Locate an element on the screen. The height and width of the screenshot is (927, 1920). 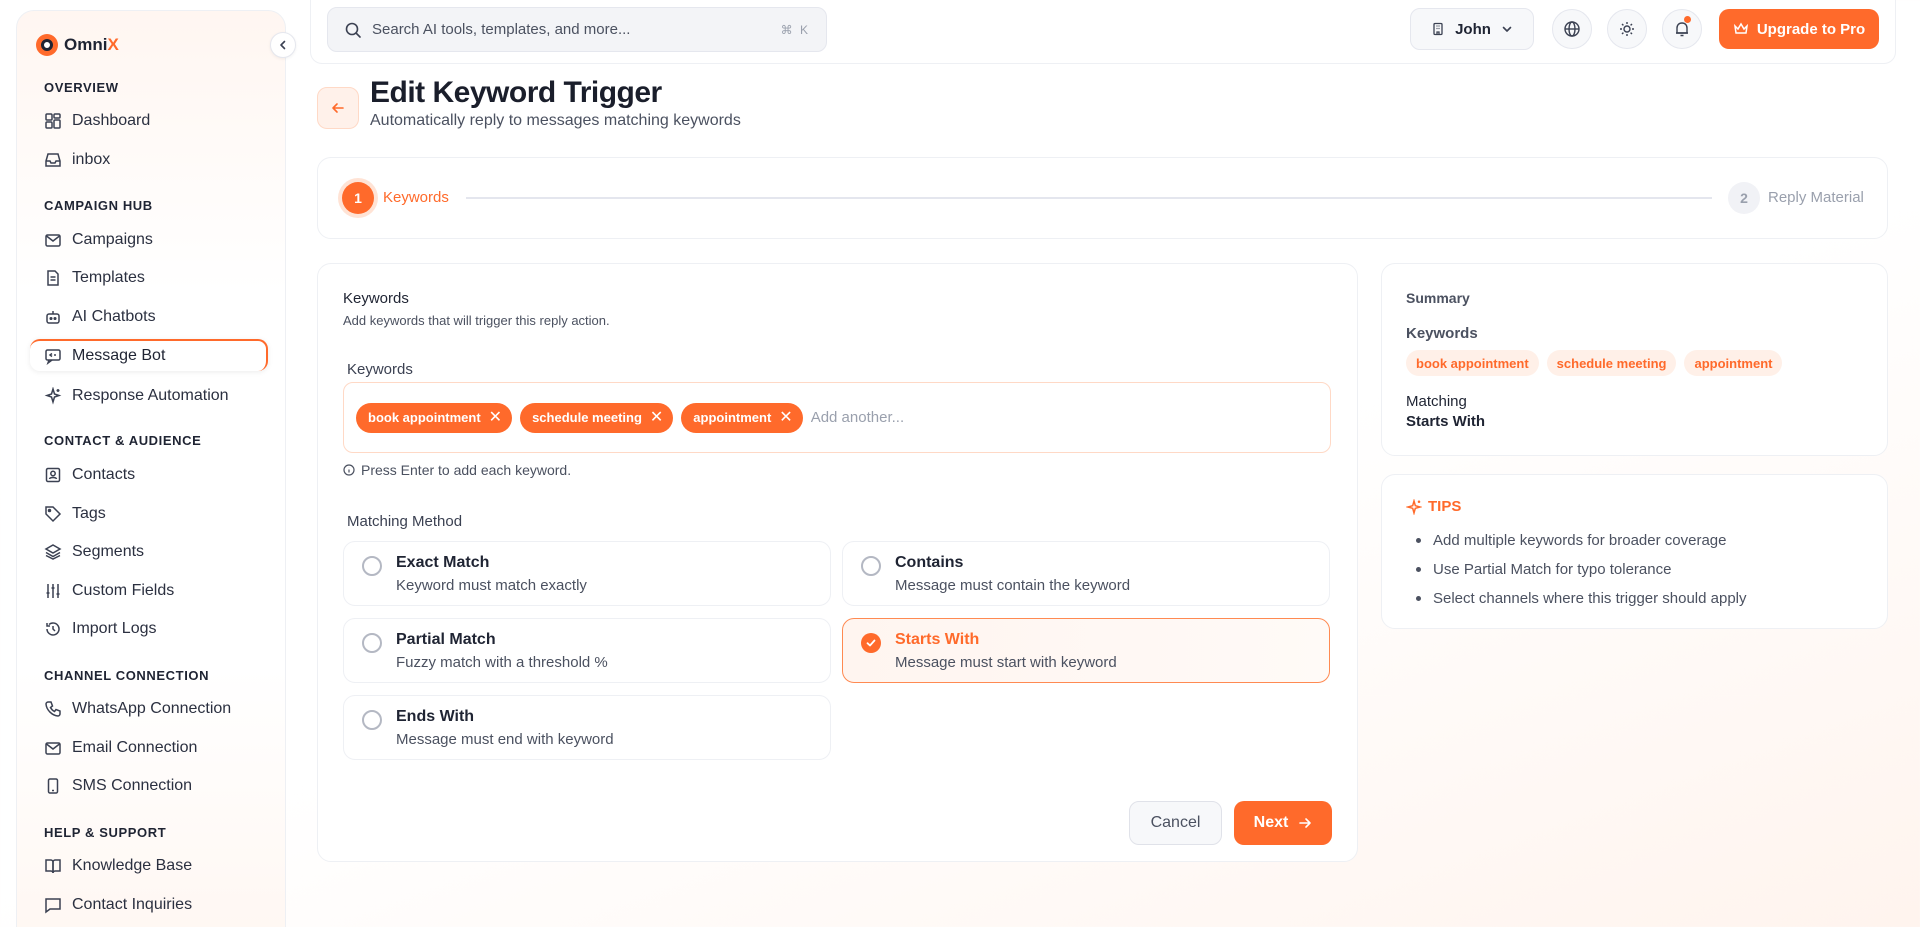
step-1-label: Keywords is located at coordinates (416, 197).